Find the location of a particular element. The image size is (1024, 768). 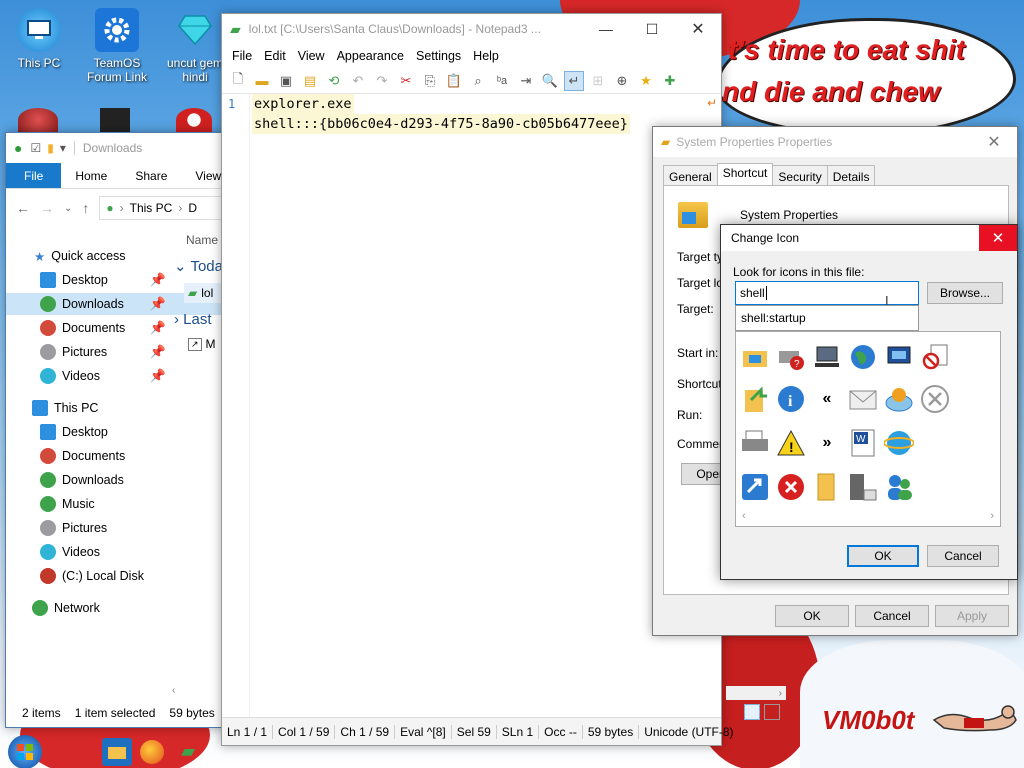

paste-icon: 📋 is located at coordinates (454, 81).